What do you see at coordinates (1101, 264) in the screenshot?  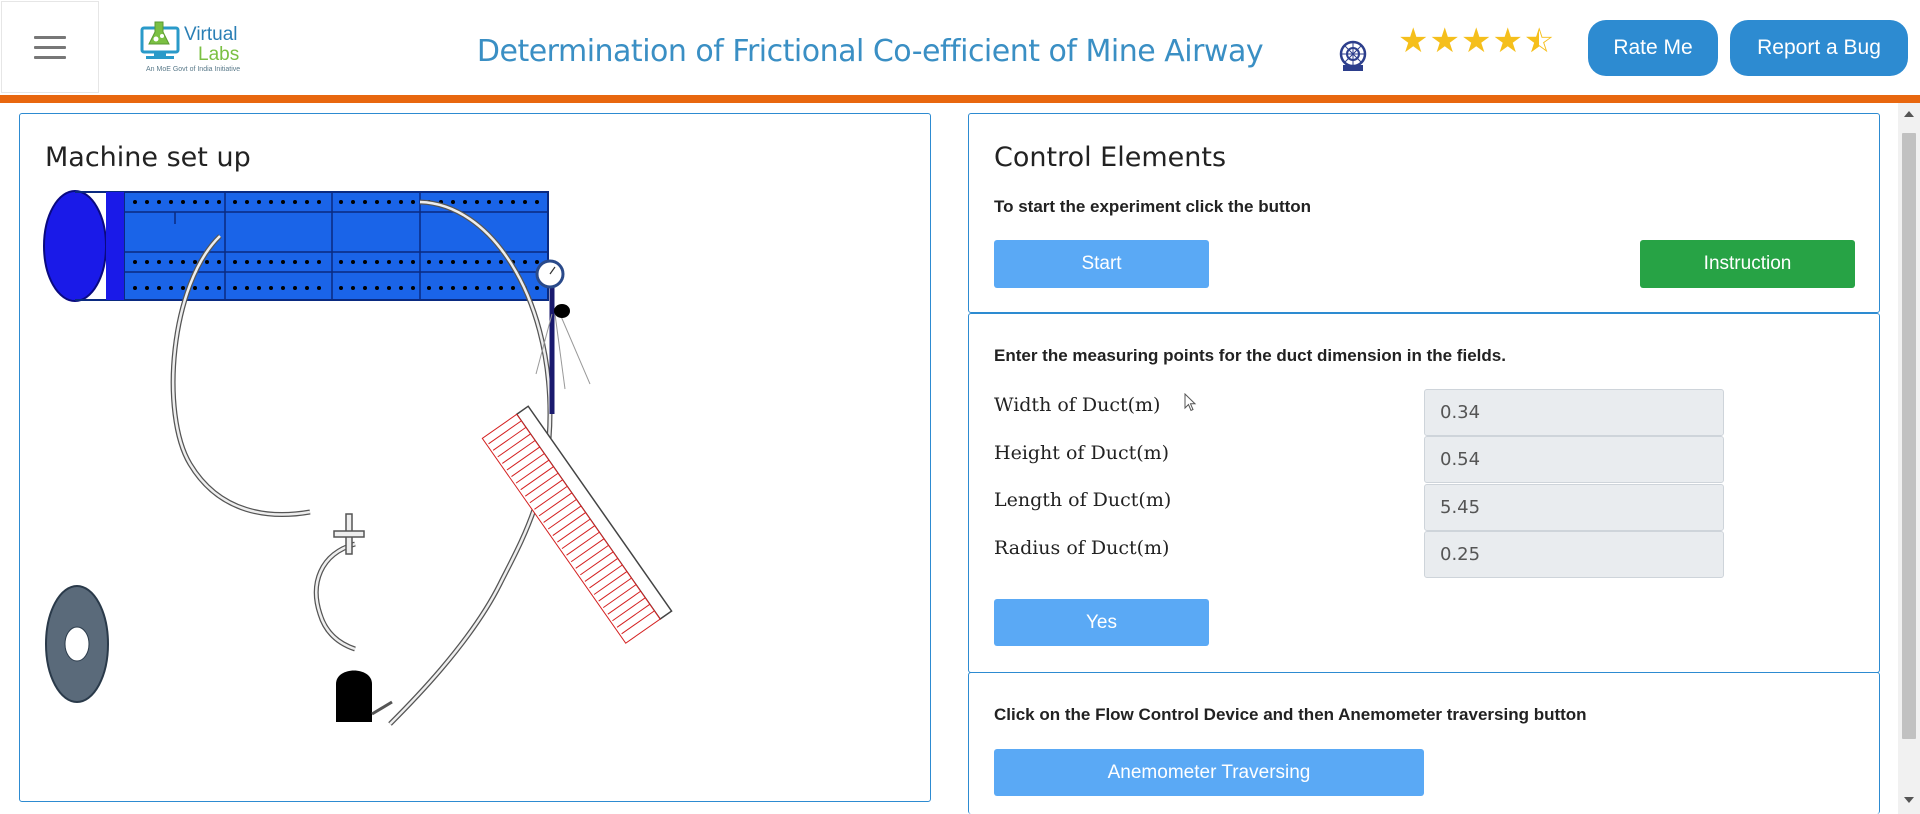 I see `start-button: Start` at bounding box center [1101, 264].